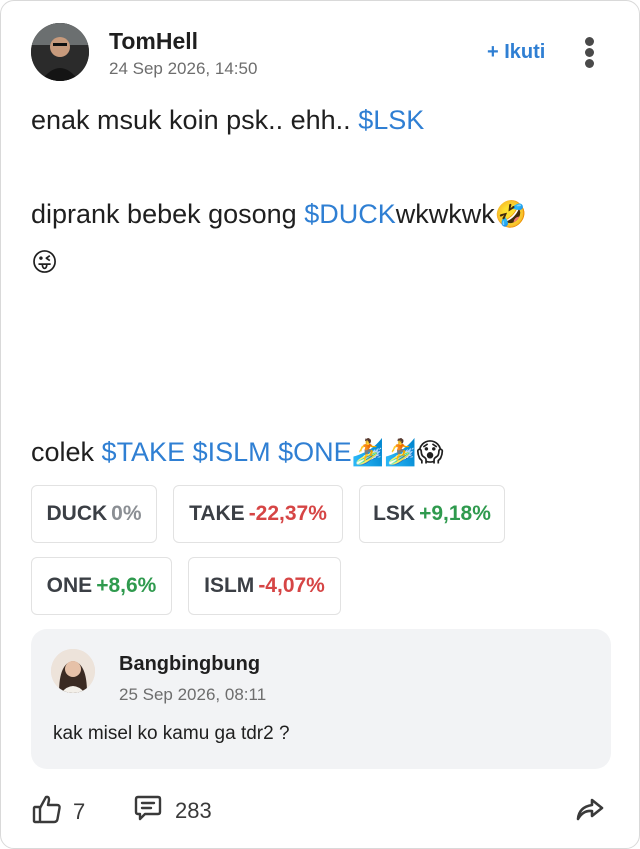  I want to click on comment-button: 283, so click(172, 810).